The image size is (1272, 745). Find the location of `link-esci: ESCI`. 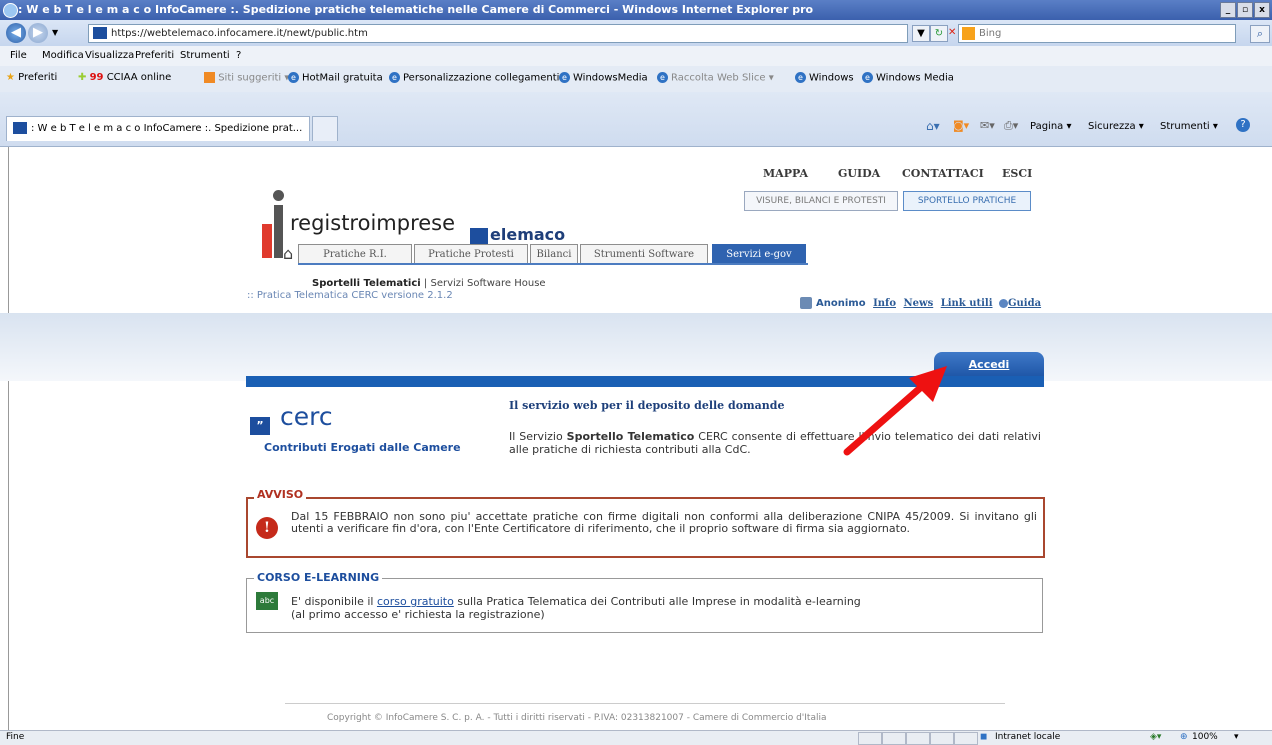

link-esci: ESCI is located at coordinates (1017, 173).